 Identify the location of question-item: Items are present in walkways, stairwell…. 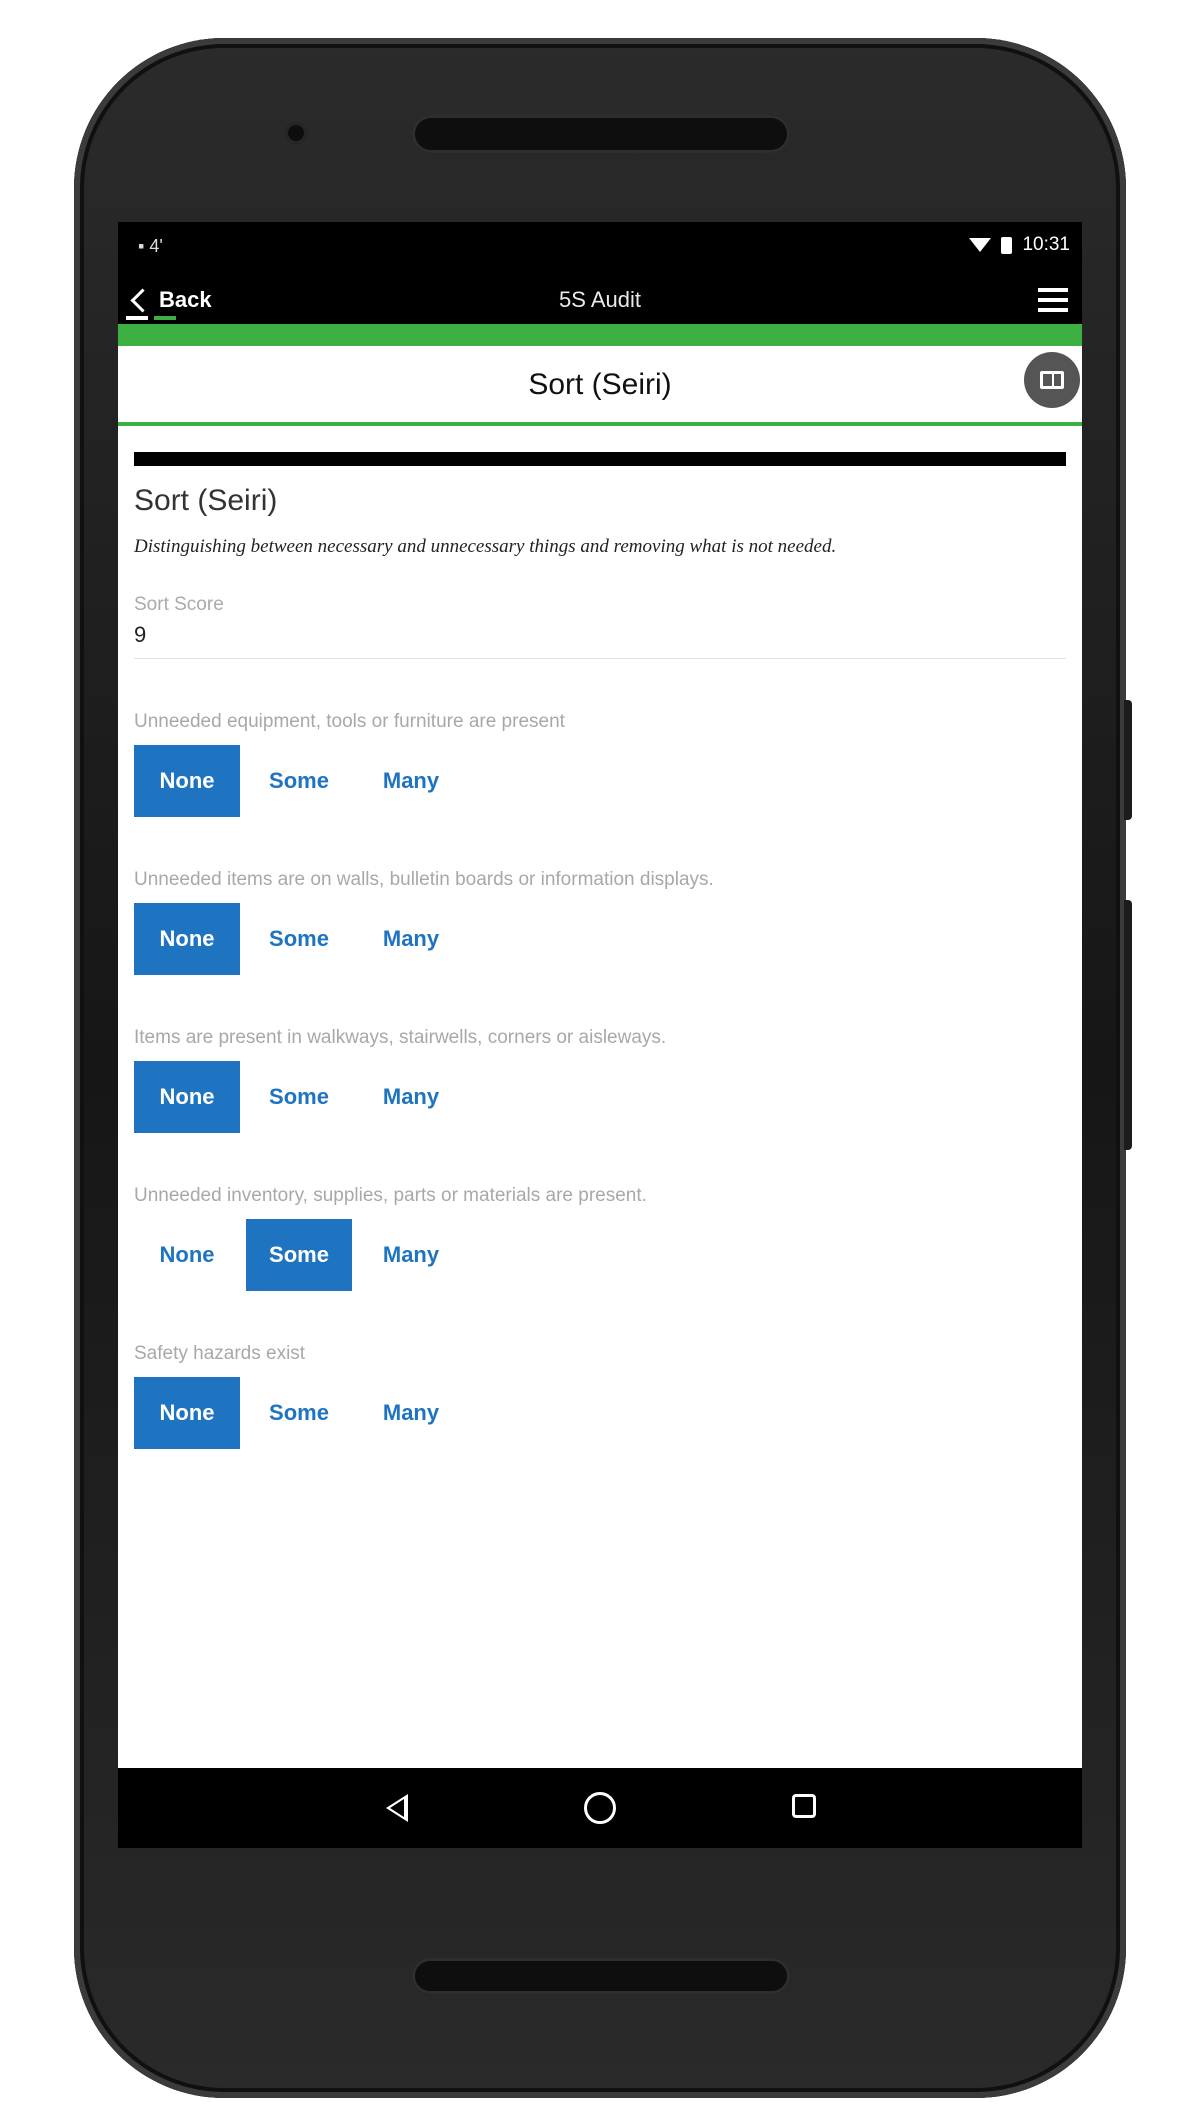
(600, 1080).